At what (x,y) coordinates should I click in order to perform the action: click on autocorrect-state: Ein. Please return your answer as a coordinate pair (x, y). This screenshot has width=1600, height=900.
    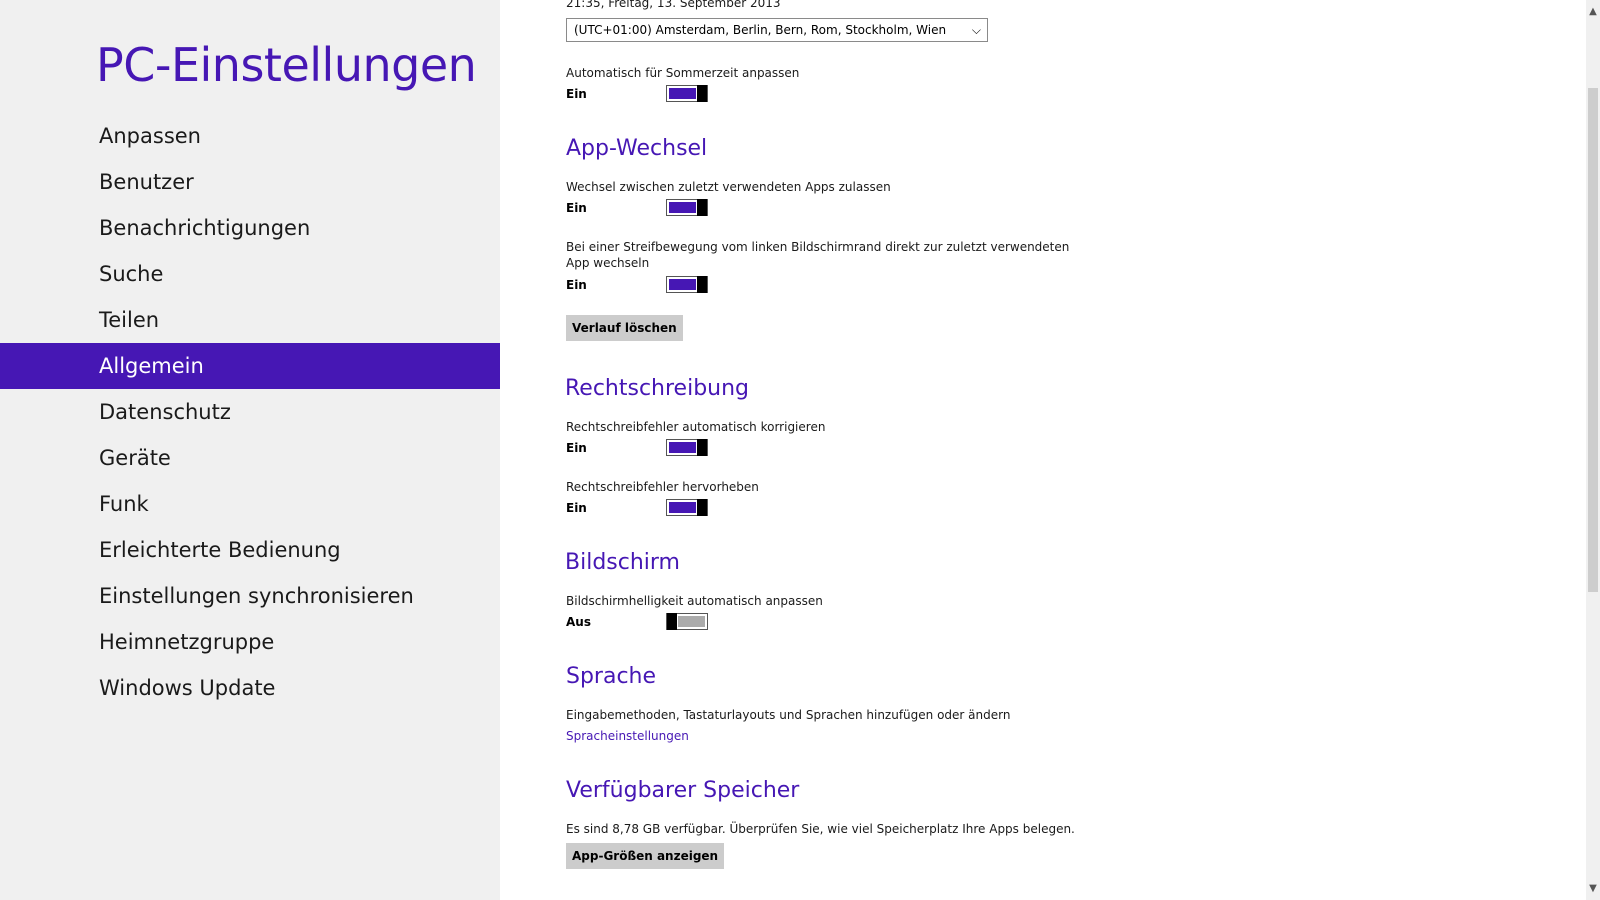
    Looking at the image, I should click on (576, 448).